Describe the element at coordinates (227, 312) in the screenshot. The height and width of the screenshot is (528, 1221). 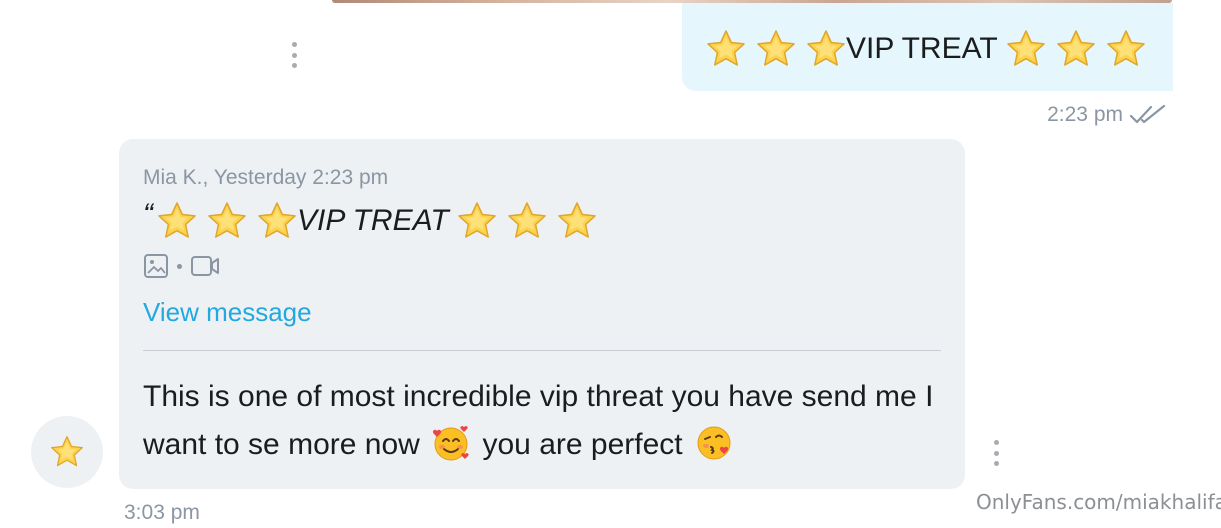
I see `view-message-link: View message` at that location.